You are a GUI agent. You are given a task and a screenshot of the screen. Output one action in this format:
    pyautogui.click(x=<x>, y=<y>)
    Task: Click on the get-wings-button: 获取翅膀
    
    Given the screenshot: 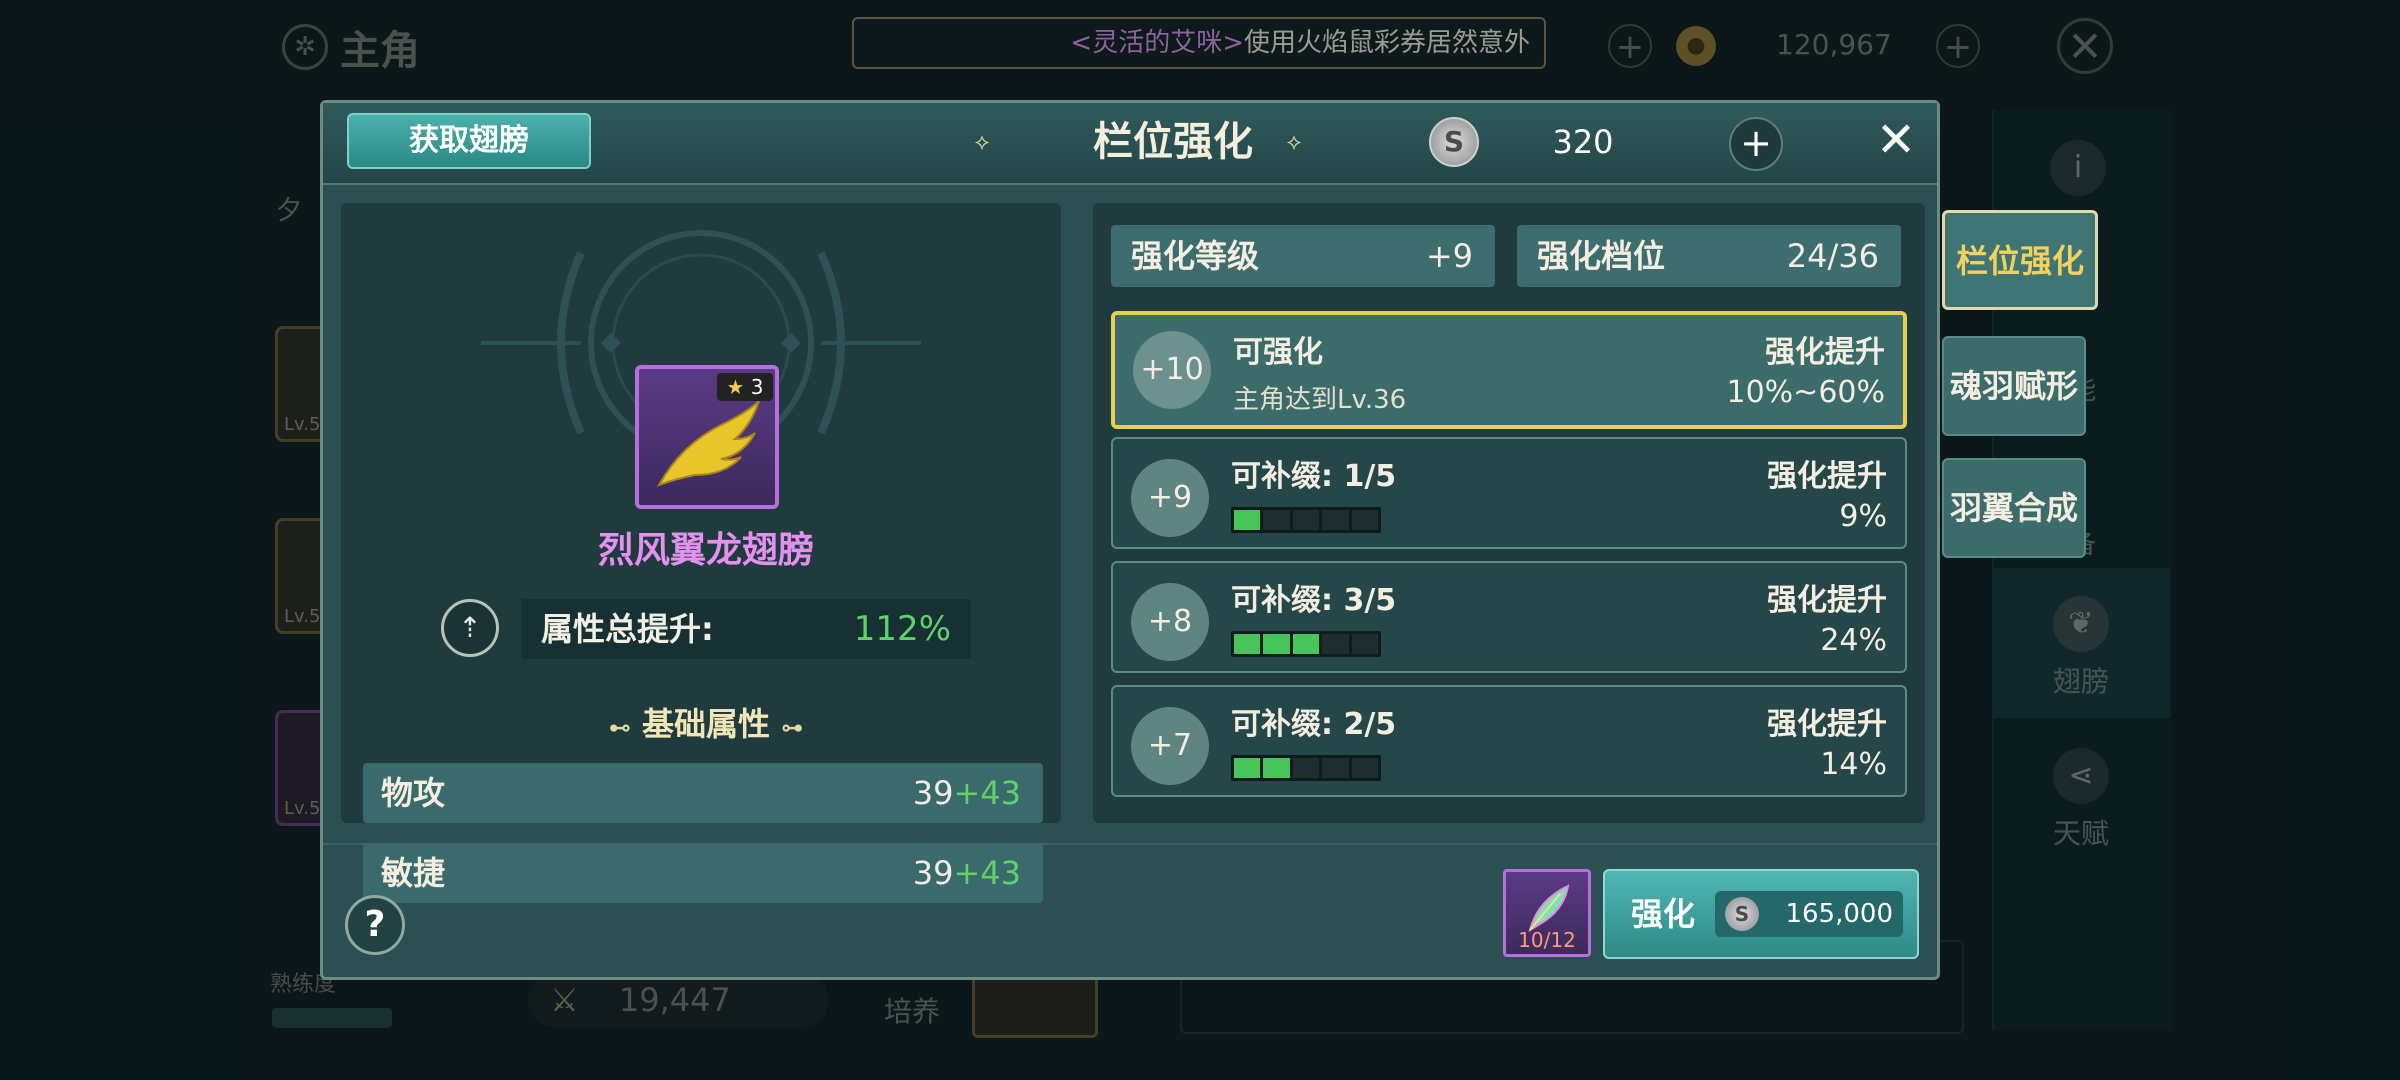 What is the action you would take?
    pyautogui.click(x=469, y=141)
    